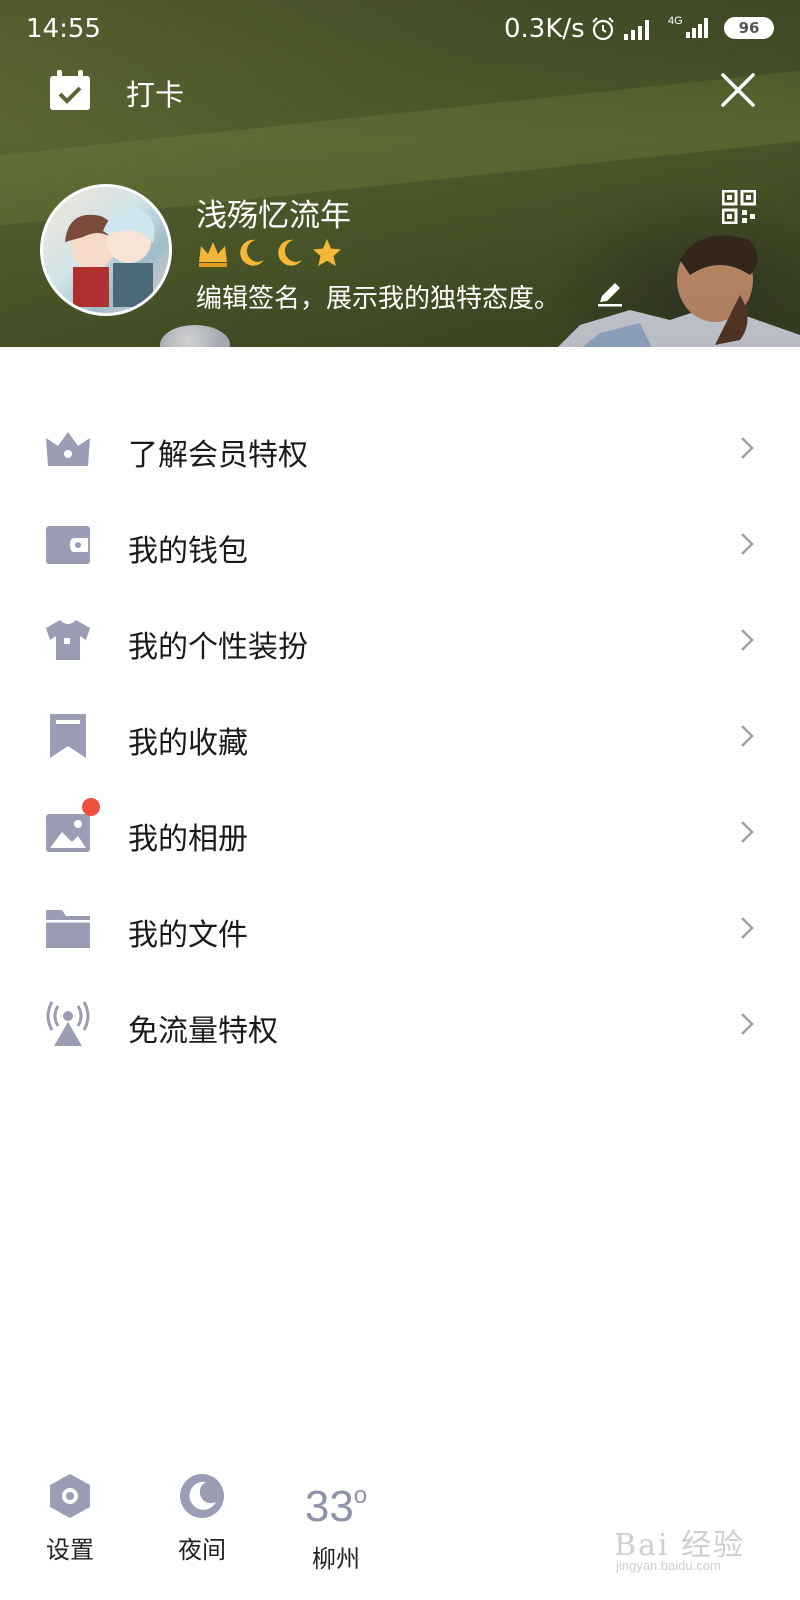  What do you see at coordinates (327, 252) in the screenshot?
I see `star-icon` at bounding box center [327, 252].